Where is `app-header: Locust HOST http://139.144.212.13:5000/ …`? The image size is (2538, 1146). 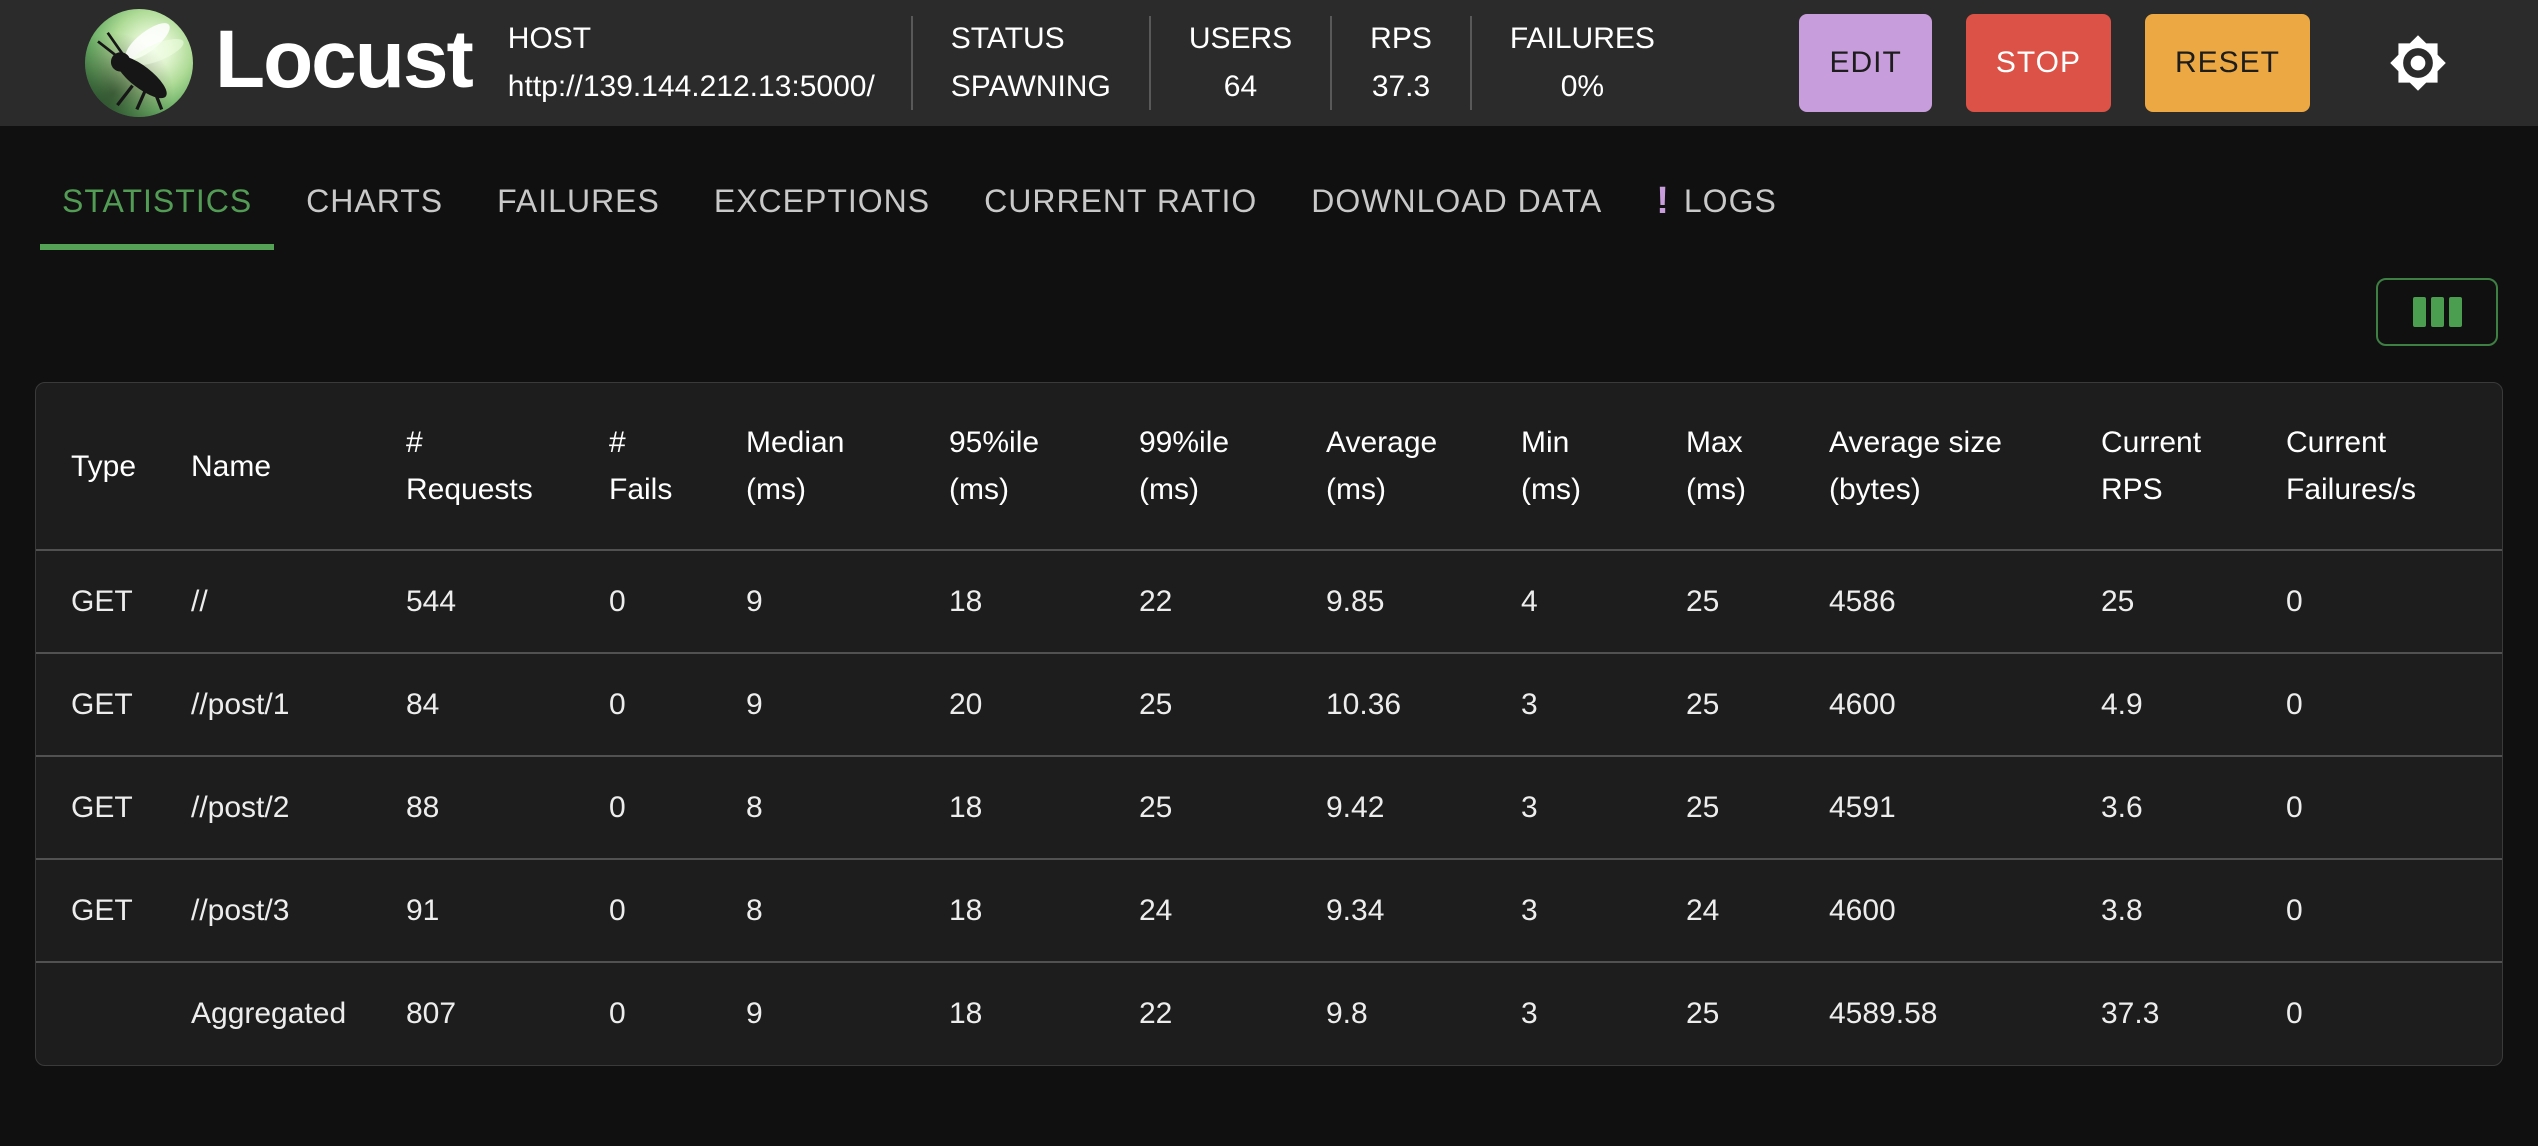
app-header: Locust HOST http://139.144.212.13:5000/ … is located at coordinates (1269, 63).